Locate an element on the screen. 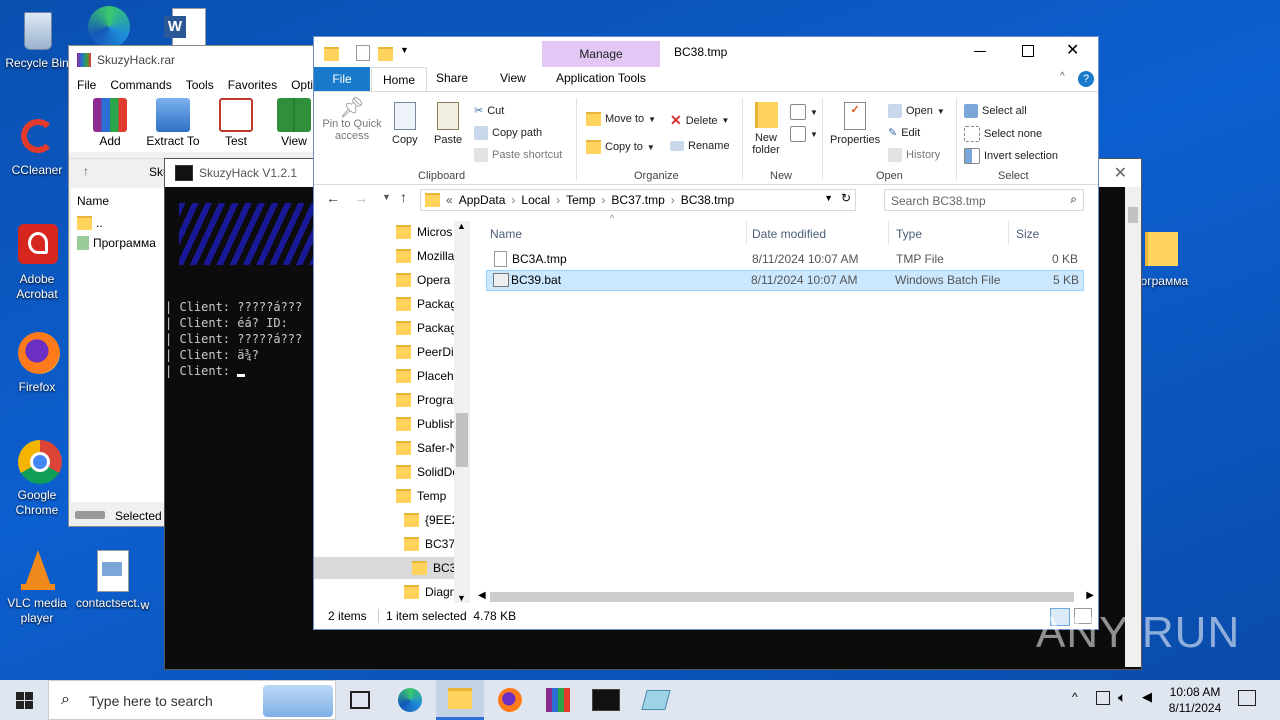 The width and height of the screenshot is (1280, 720). cut-command: ✂ Cut is located at coordinates (489, 111).